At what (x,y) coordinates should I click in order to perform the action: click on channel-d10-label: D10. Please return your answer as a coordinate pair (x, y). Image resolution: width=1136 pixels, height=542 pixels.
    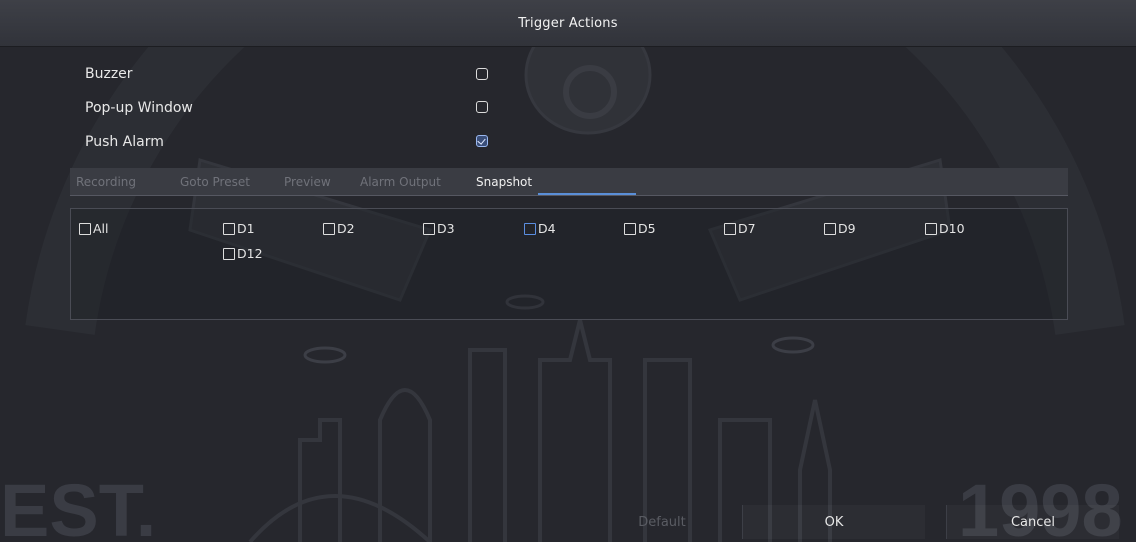
    Looking at the image, I should click on (952, 228).